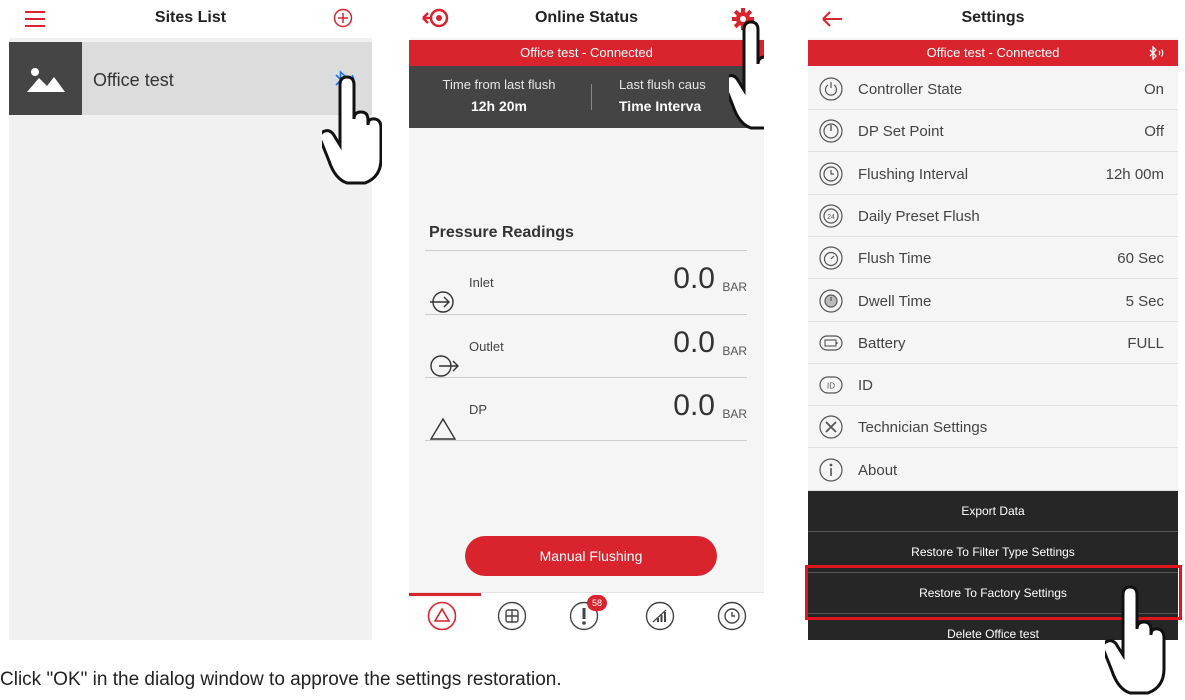 The image size is (1185, 700). Describe the element at coordinates (993, 216) in the screenshot. I see `settings-item-daily-preset-flush: 24 Daily Preset Flush` at that location.